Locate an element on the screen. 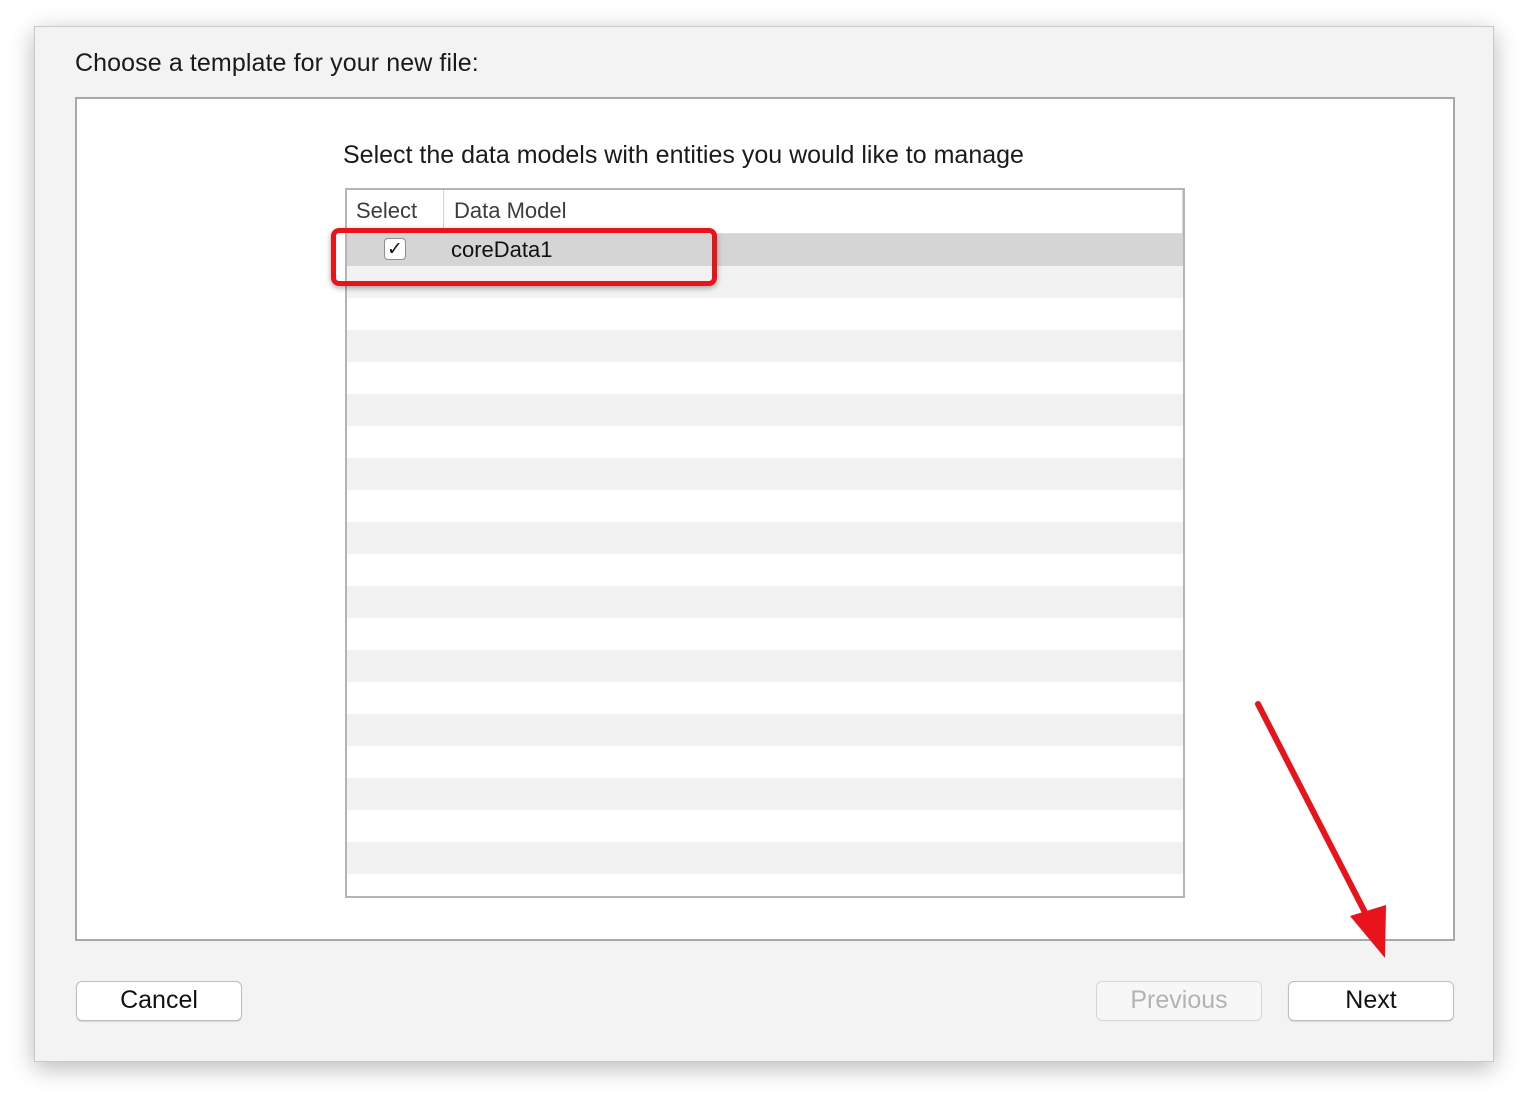 Image resolution: width=1528 pixels, height=1104 pixels. previous-button: Previous is located at coordinates (1179, 1001).